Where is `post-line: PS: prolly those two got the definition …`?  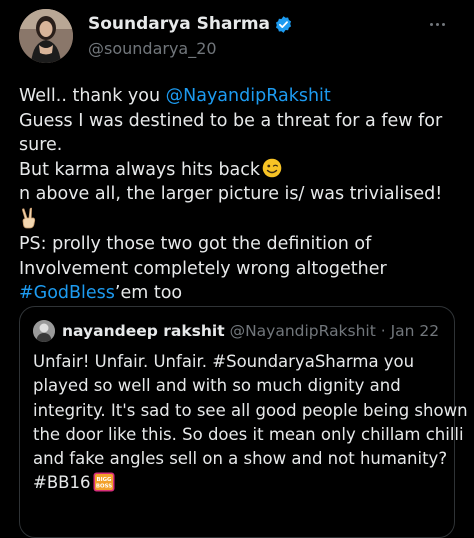 post-line: PS: prolly those two got the definition … is located at coordinates (195, 244).